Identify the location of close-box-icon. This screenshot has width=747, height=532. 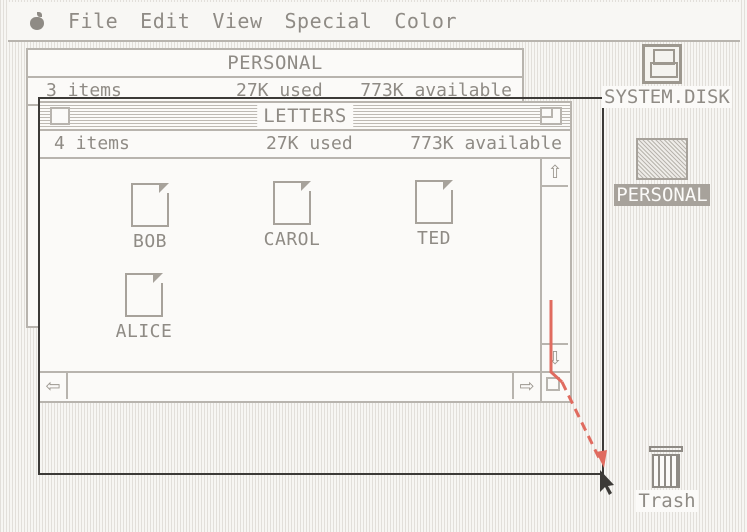
(60, 116).